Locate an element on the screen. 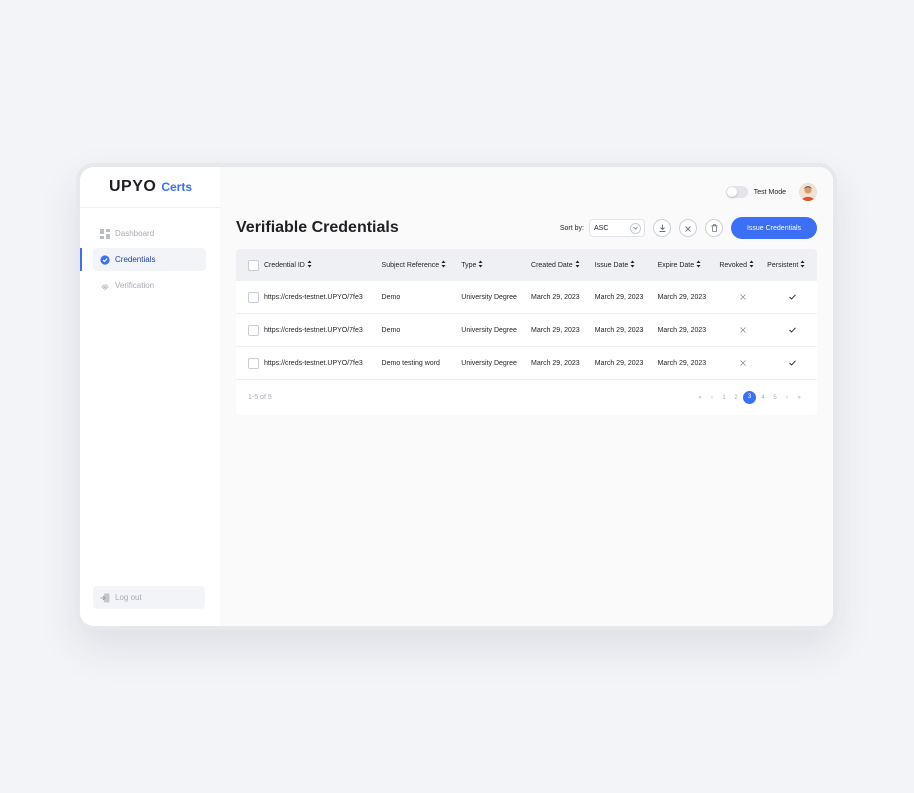 The width and height of the screenshot is (914, 793). pagination-count: 1-5 of 5 is located at coordinates (260, 397).